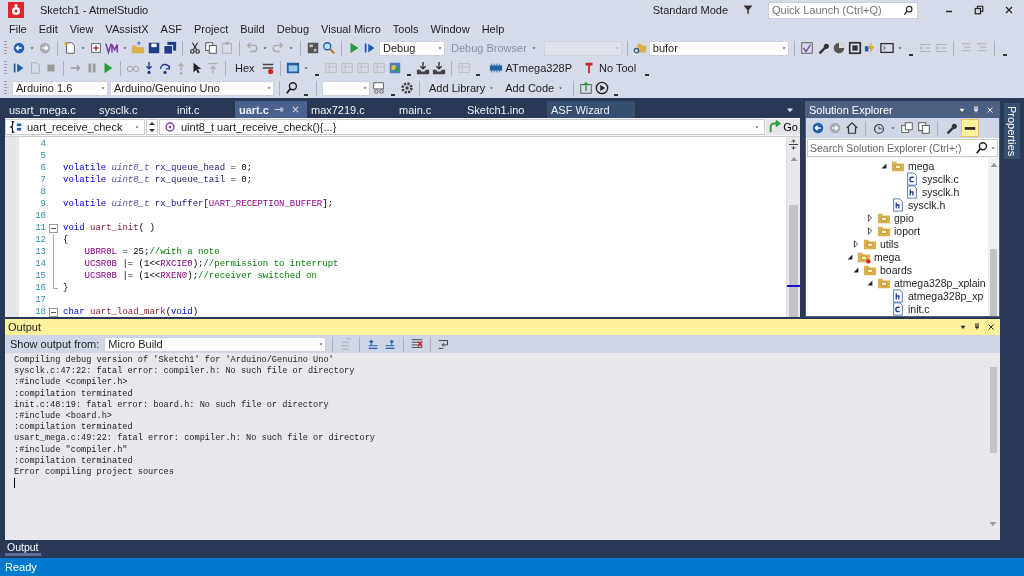  Describe the element at coordinates (639, 48) in the screenshot. I see `find-in-files-icon` at that location.